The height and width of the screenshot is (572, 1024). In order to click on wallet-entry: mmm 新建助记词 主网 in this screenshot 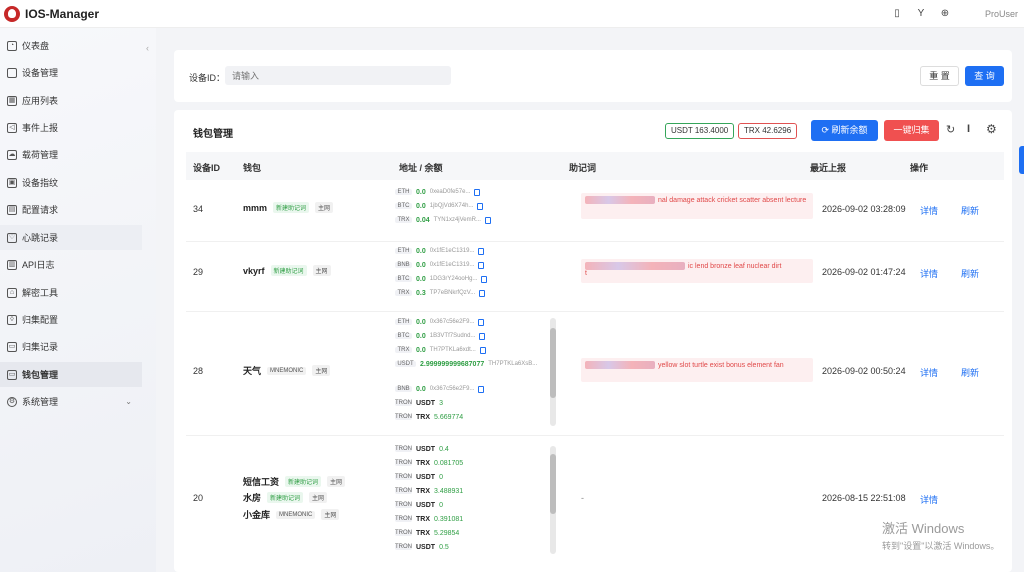, I will do `click(288, 207)`.